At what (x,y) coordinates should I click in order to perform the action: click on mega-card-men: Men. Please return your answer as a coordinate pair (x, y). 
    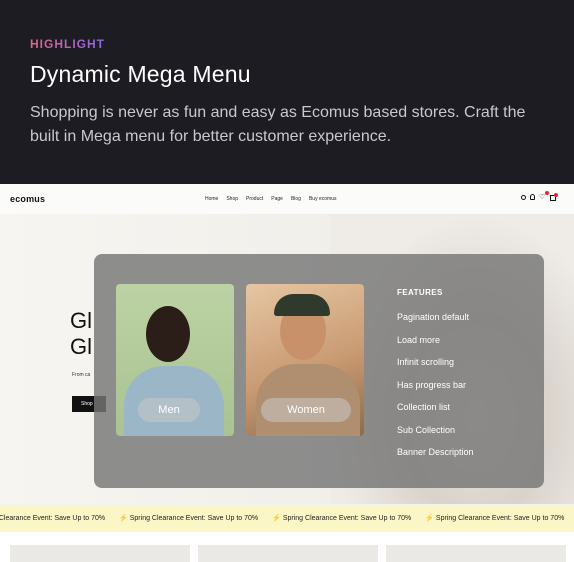
    Looking at the image, I should click on (175, 360).